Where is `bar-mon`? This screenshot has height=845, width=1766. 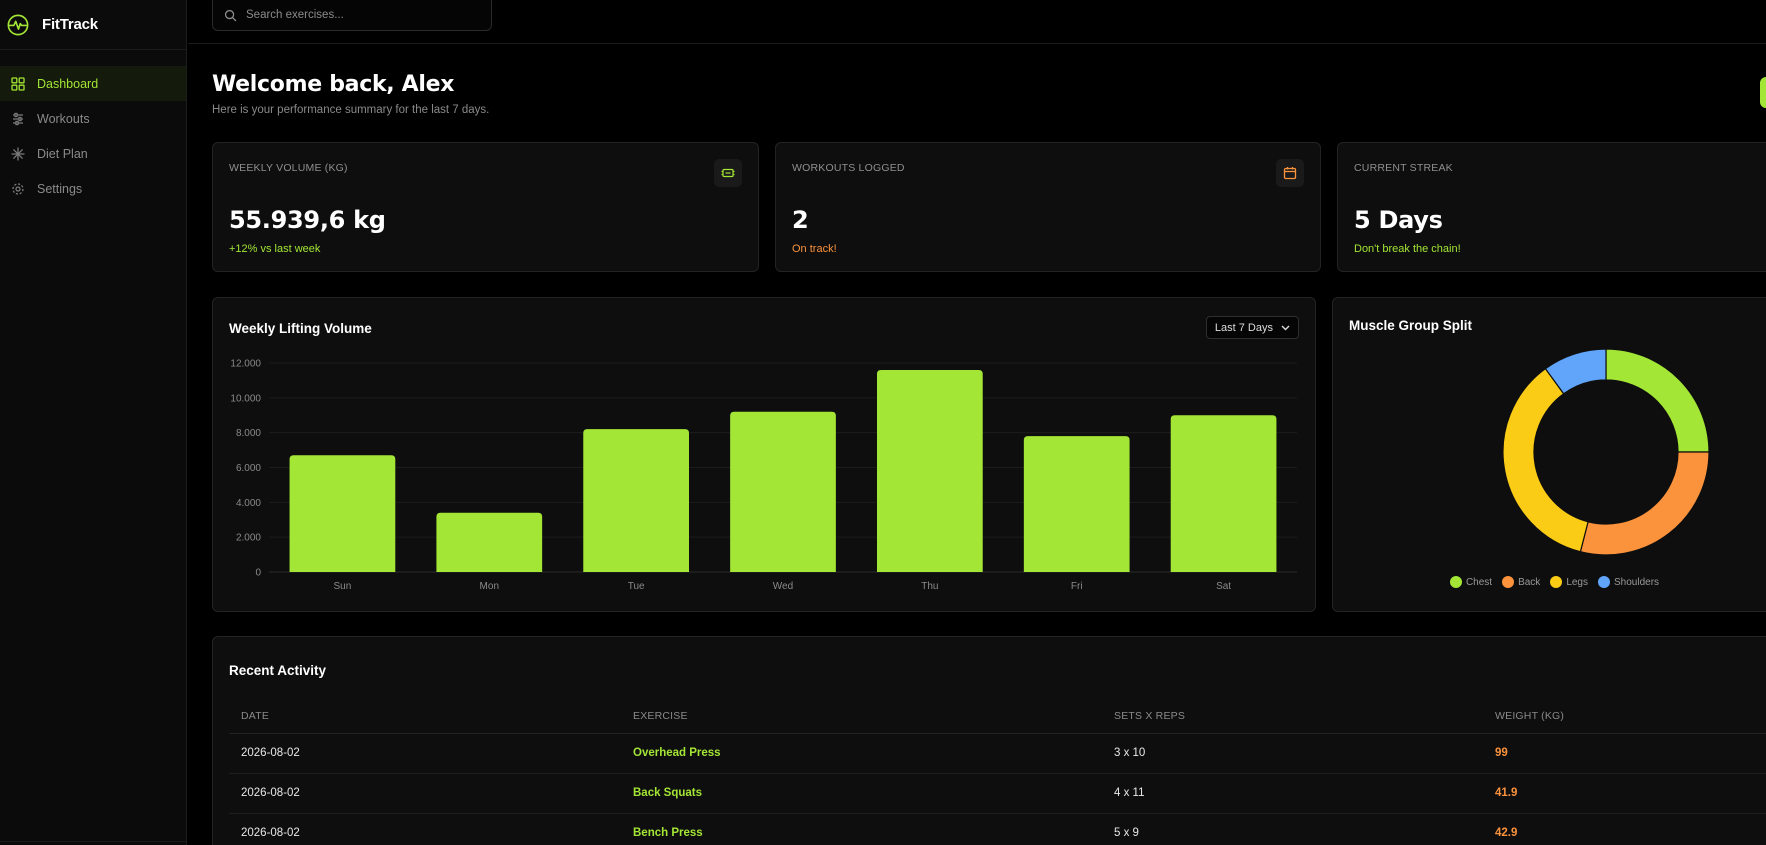 bar-mon is located at coordinates (489, 542).